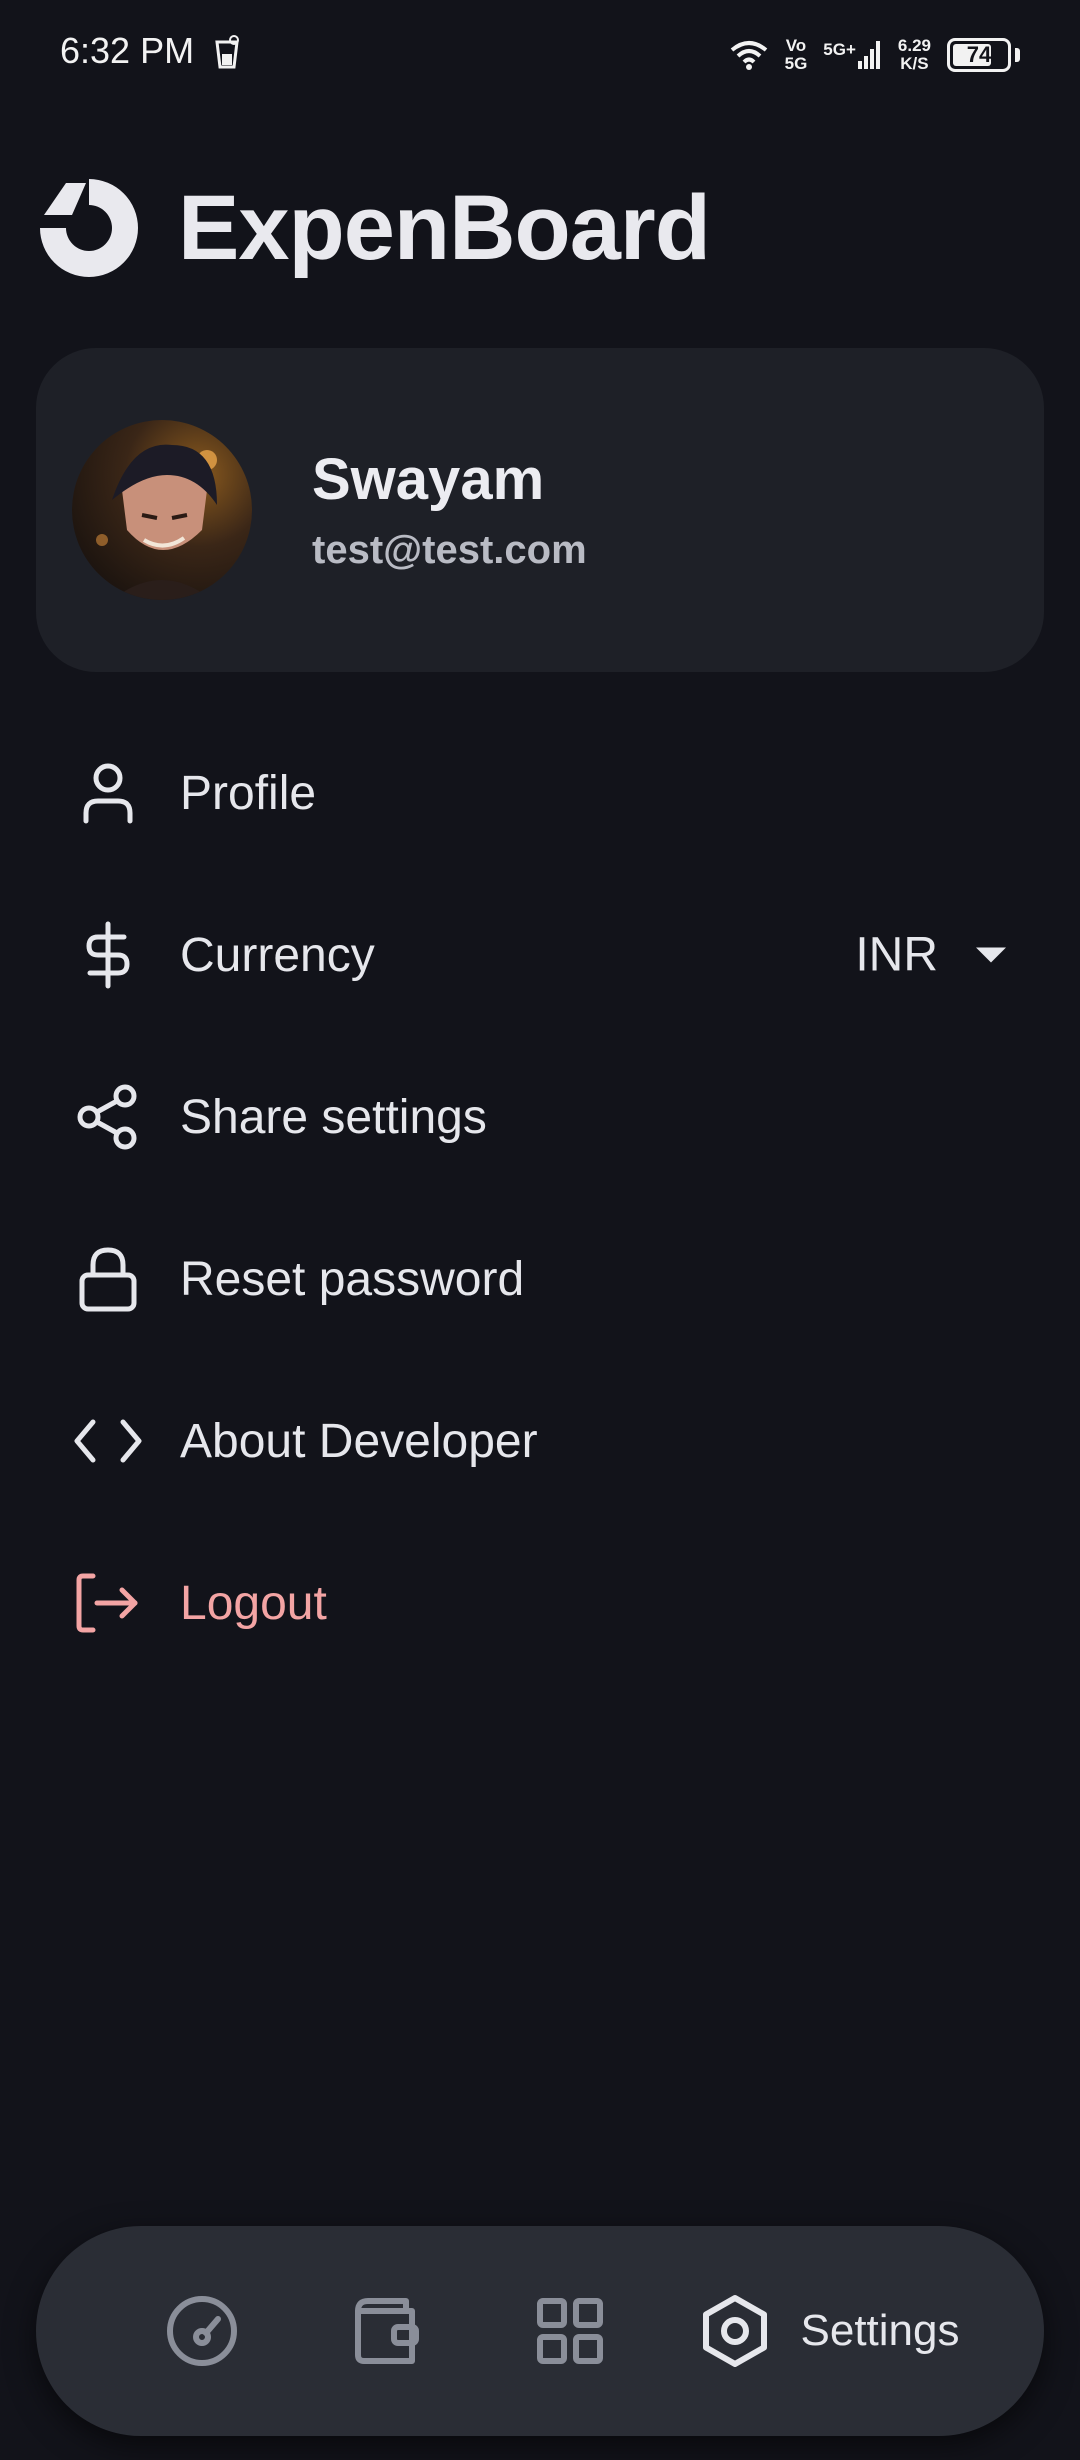 This screenshot has width=1080, height=2460. Describe the element at coordinates (796, 54) in the screenshot. I see `volte-indicator: Vo 5G` at that location.